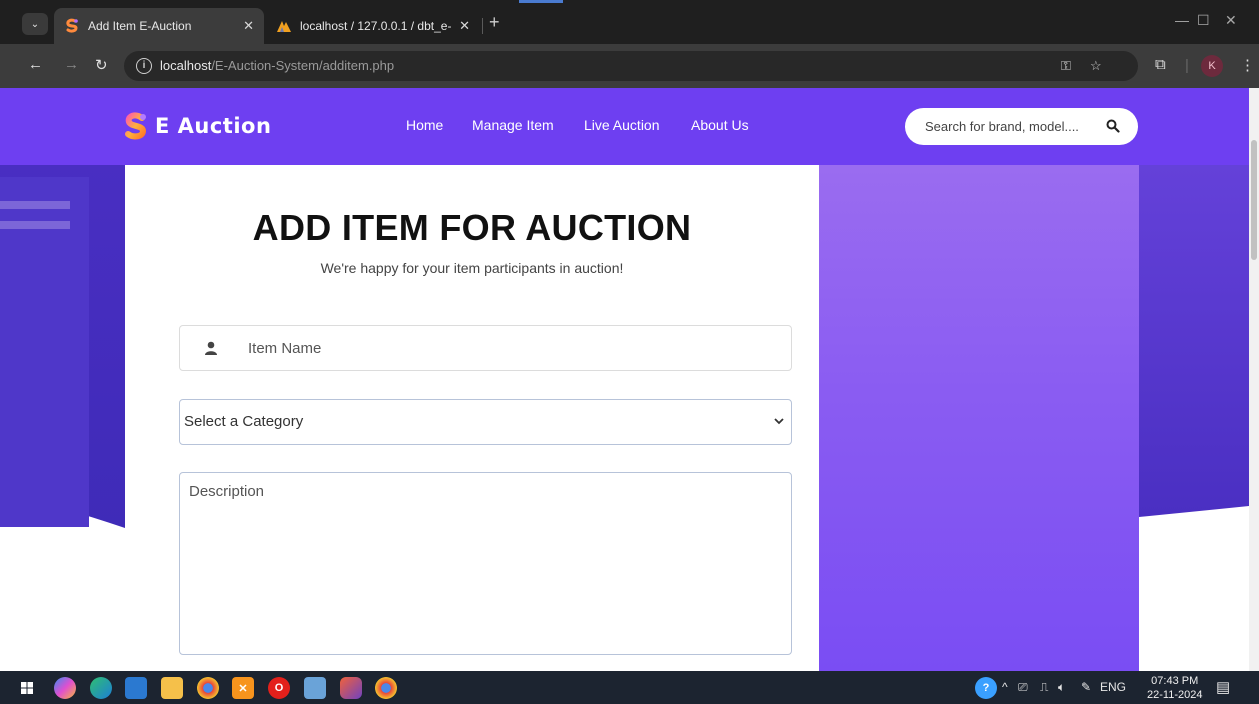 The image size is (1259, 704). What do you see at coordinates (986, 688) in the screenshot?
I see `help-icon: ?` at bounding box center [986, 688].